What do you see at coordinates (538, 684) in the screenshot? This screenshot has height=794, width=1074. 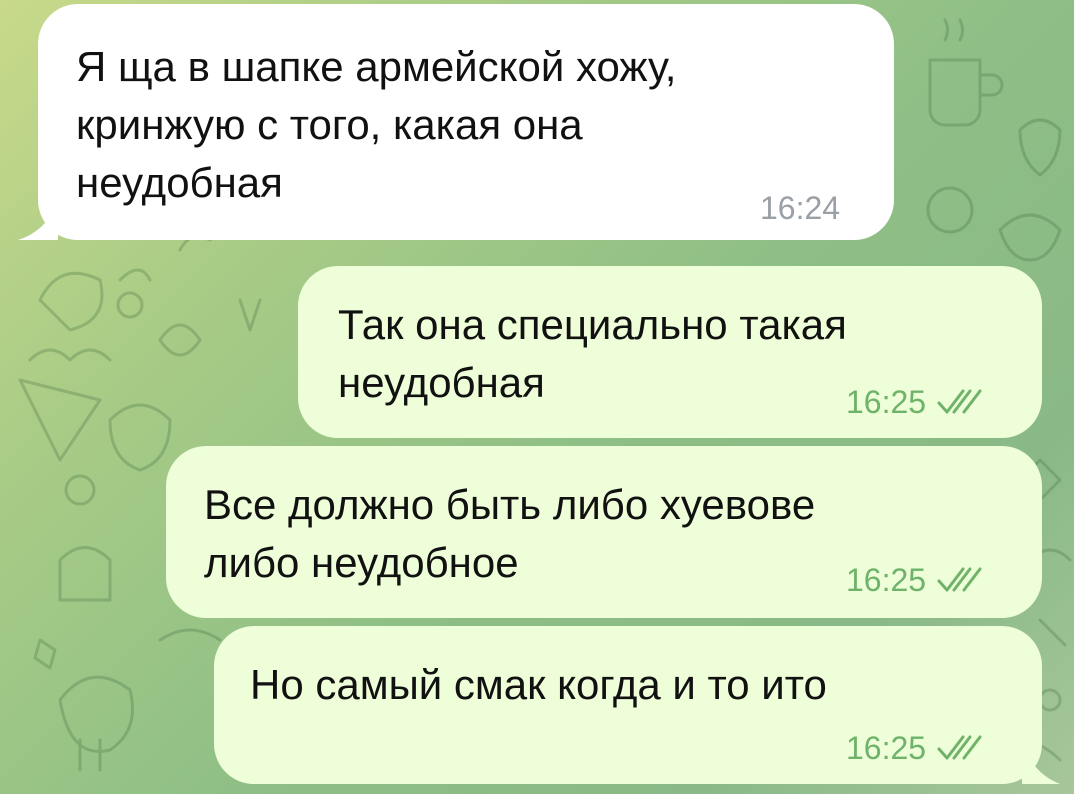 I see `message-text: Но самый смак когда и то ито` at bounding box center [538, 684].